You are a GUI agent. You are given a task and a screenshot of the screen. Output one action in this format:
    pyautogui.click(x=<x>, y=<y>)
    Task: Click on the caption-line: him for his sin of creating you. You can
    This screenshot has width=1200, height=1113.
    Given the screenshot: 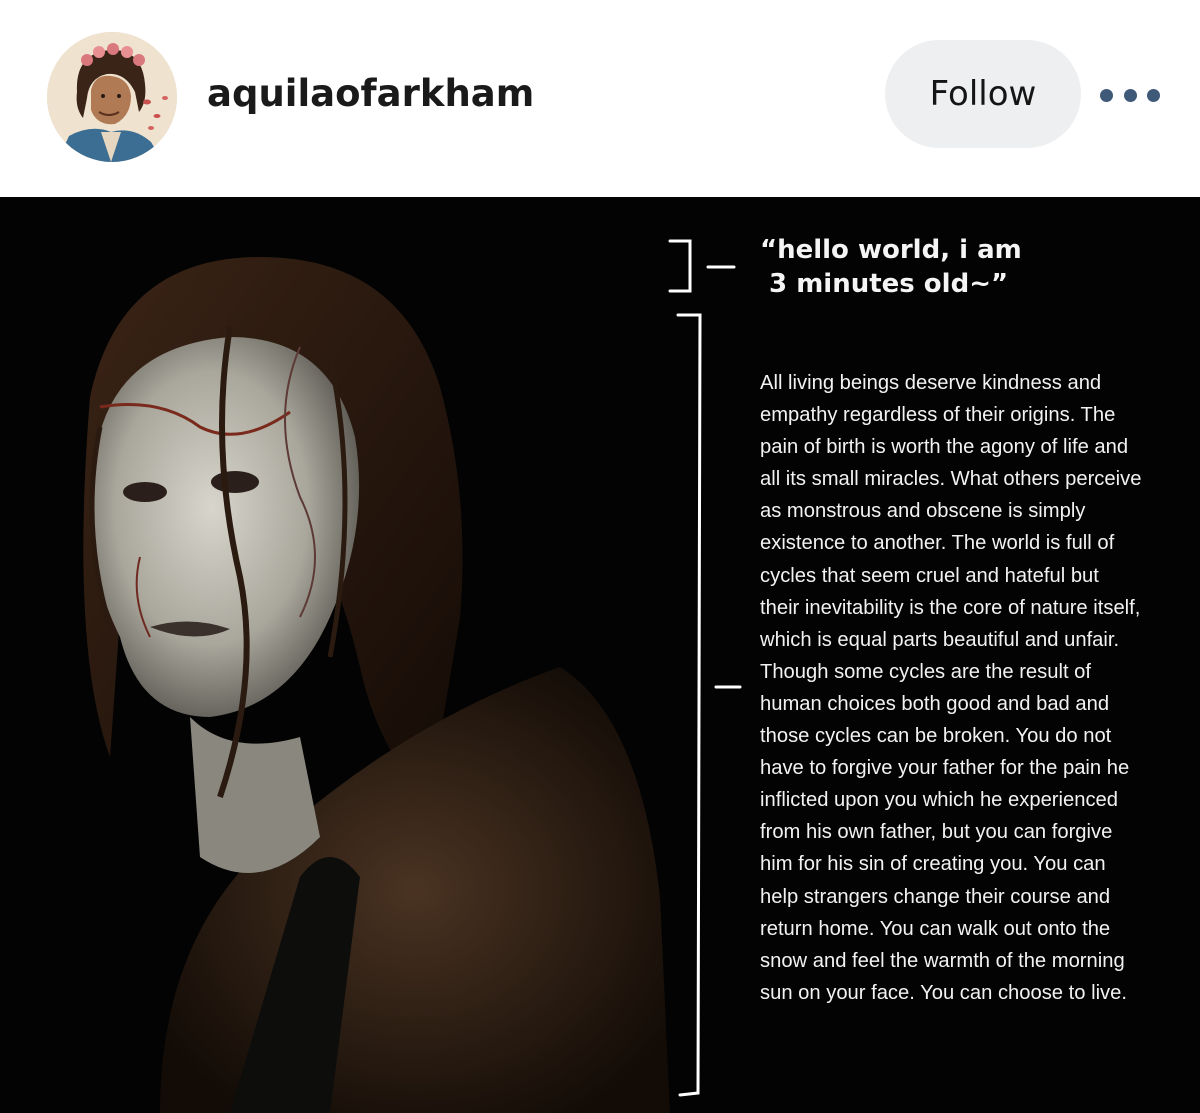 What is the action you would take?
    pyautogui.click(x=933, y=864)
    